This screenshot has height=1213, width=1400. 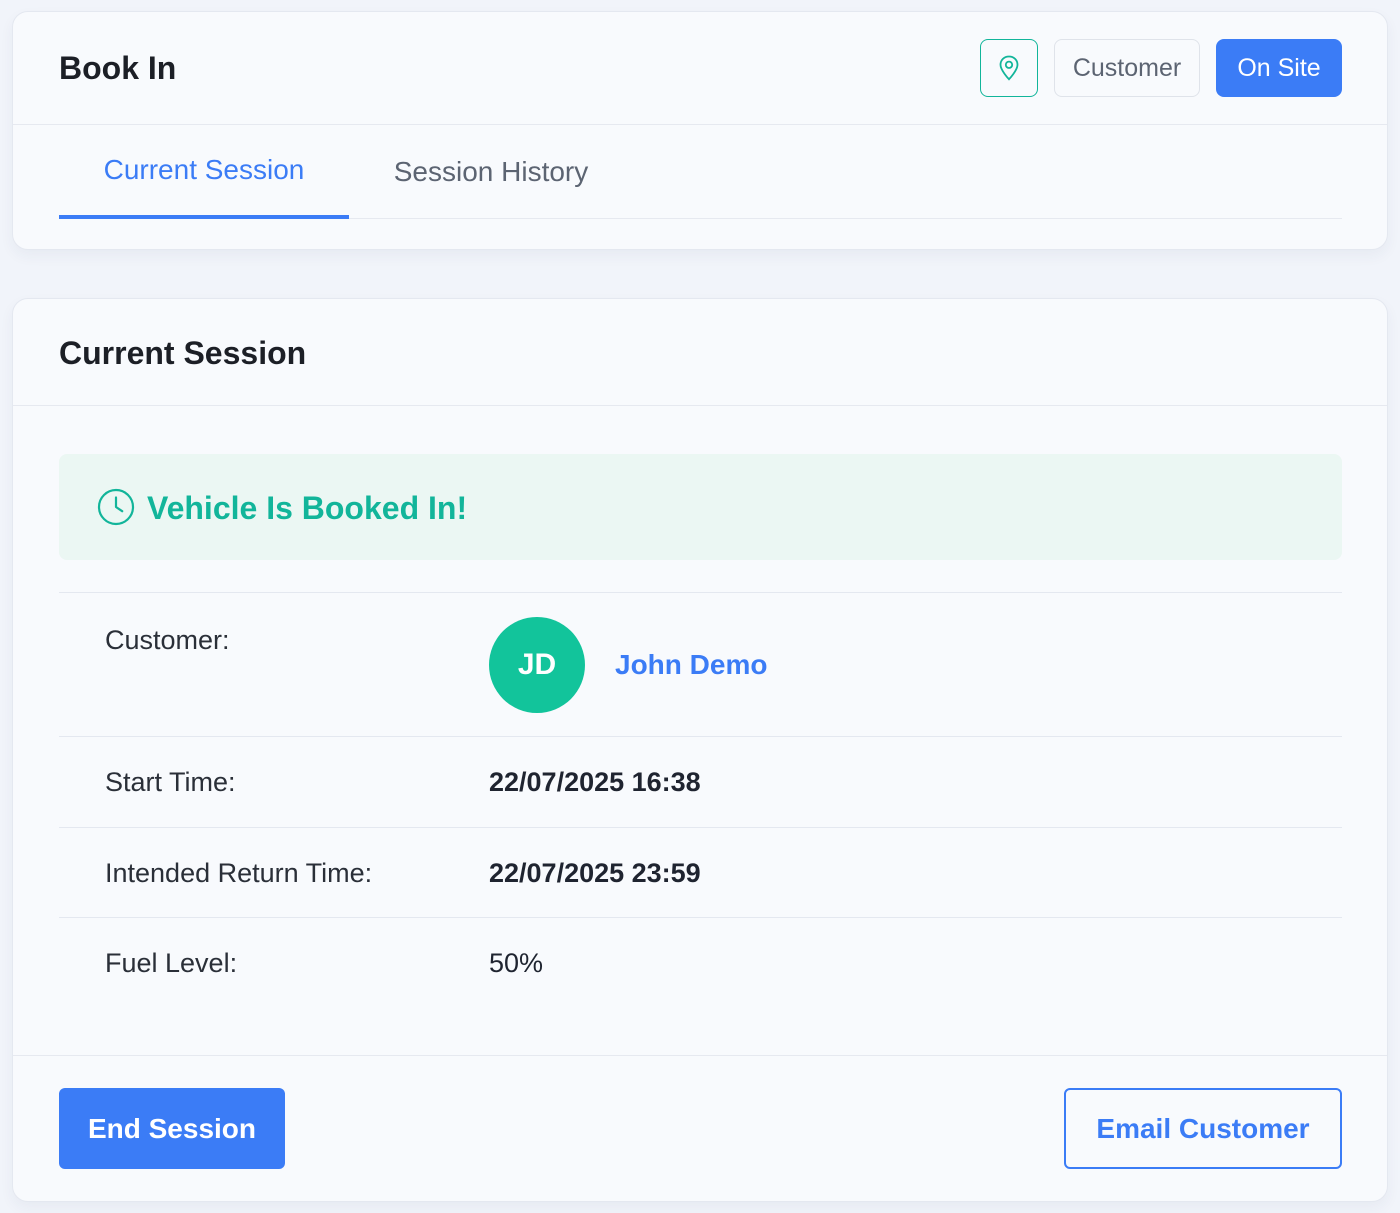 What do you see at coordinates (537, 665) in the screenshot?
I see `avatar: JD` at bounding box center [537, 665].